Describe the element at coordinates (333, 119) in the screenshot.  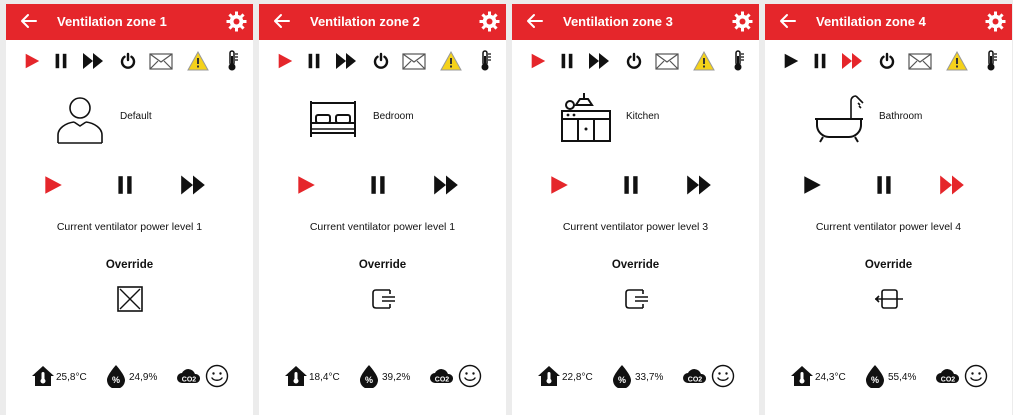
I see `bed-icon` at that location.